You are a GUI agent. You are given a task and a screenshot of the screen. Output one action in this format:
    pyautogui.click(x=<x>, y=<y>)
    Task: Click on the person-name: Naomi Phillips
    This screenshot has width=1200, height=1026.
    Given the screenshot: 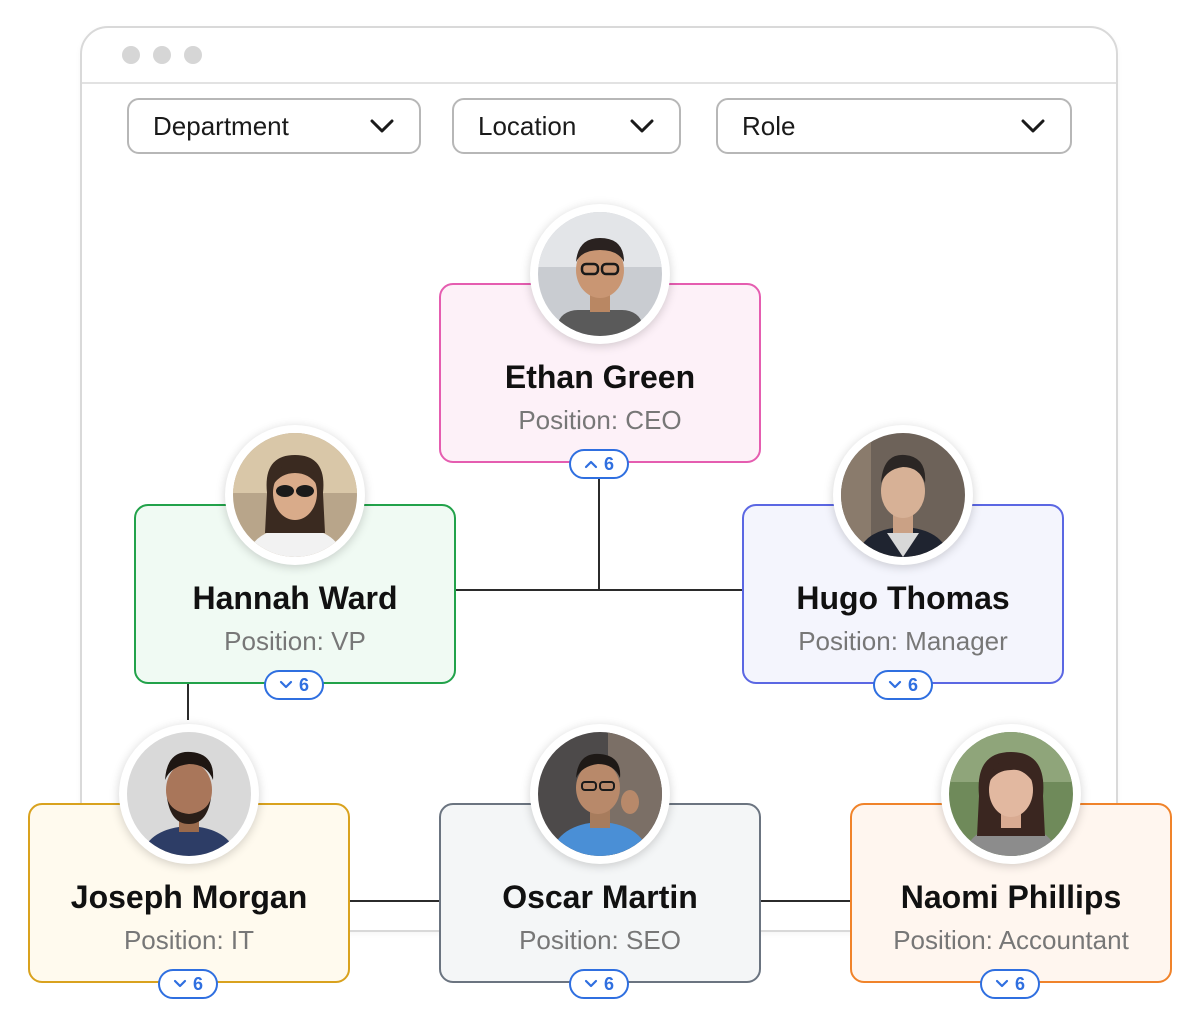 What is the action you would take?
    pyautogui.click(x=1011, y=897)
    